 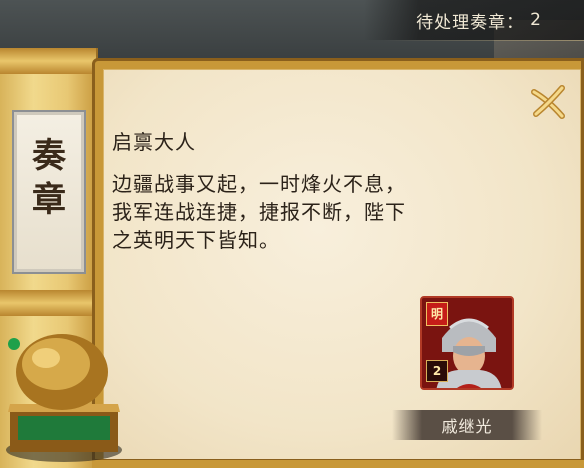 What do you see at coordinates (467, 343) in the screenshot?
I see `general-portrait: 明 2` at bounding box center [467, 343].